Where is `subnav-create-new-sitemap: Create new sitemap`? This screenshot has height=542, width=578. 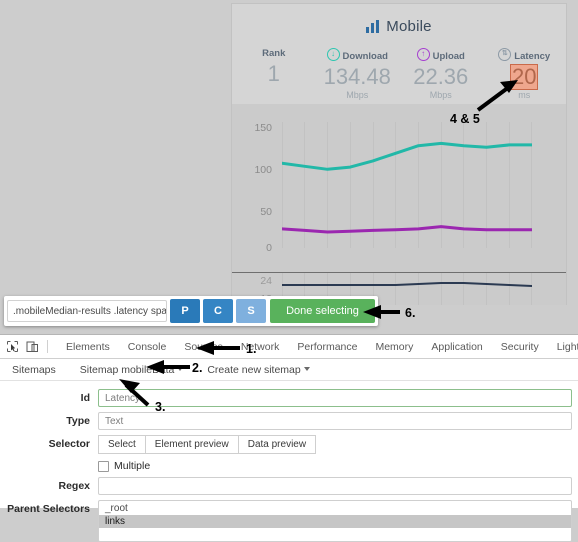
subnav-create-new-sitemap: Create new sitemap is located at coordinates (258, 369).